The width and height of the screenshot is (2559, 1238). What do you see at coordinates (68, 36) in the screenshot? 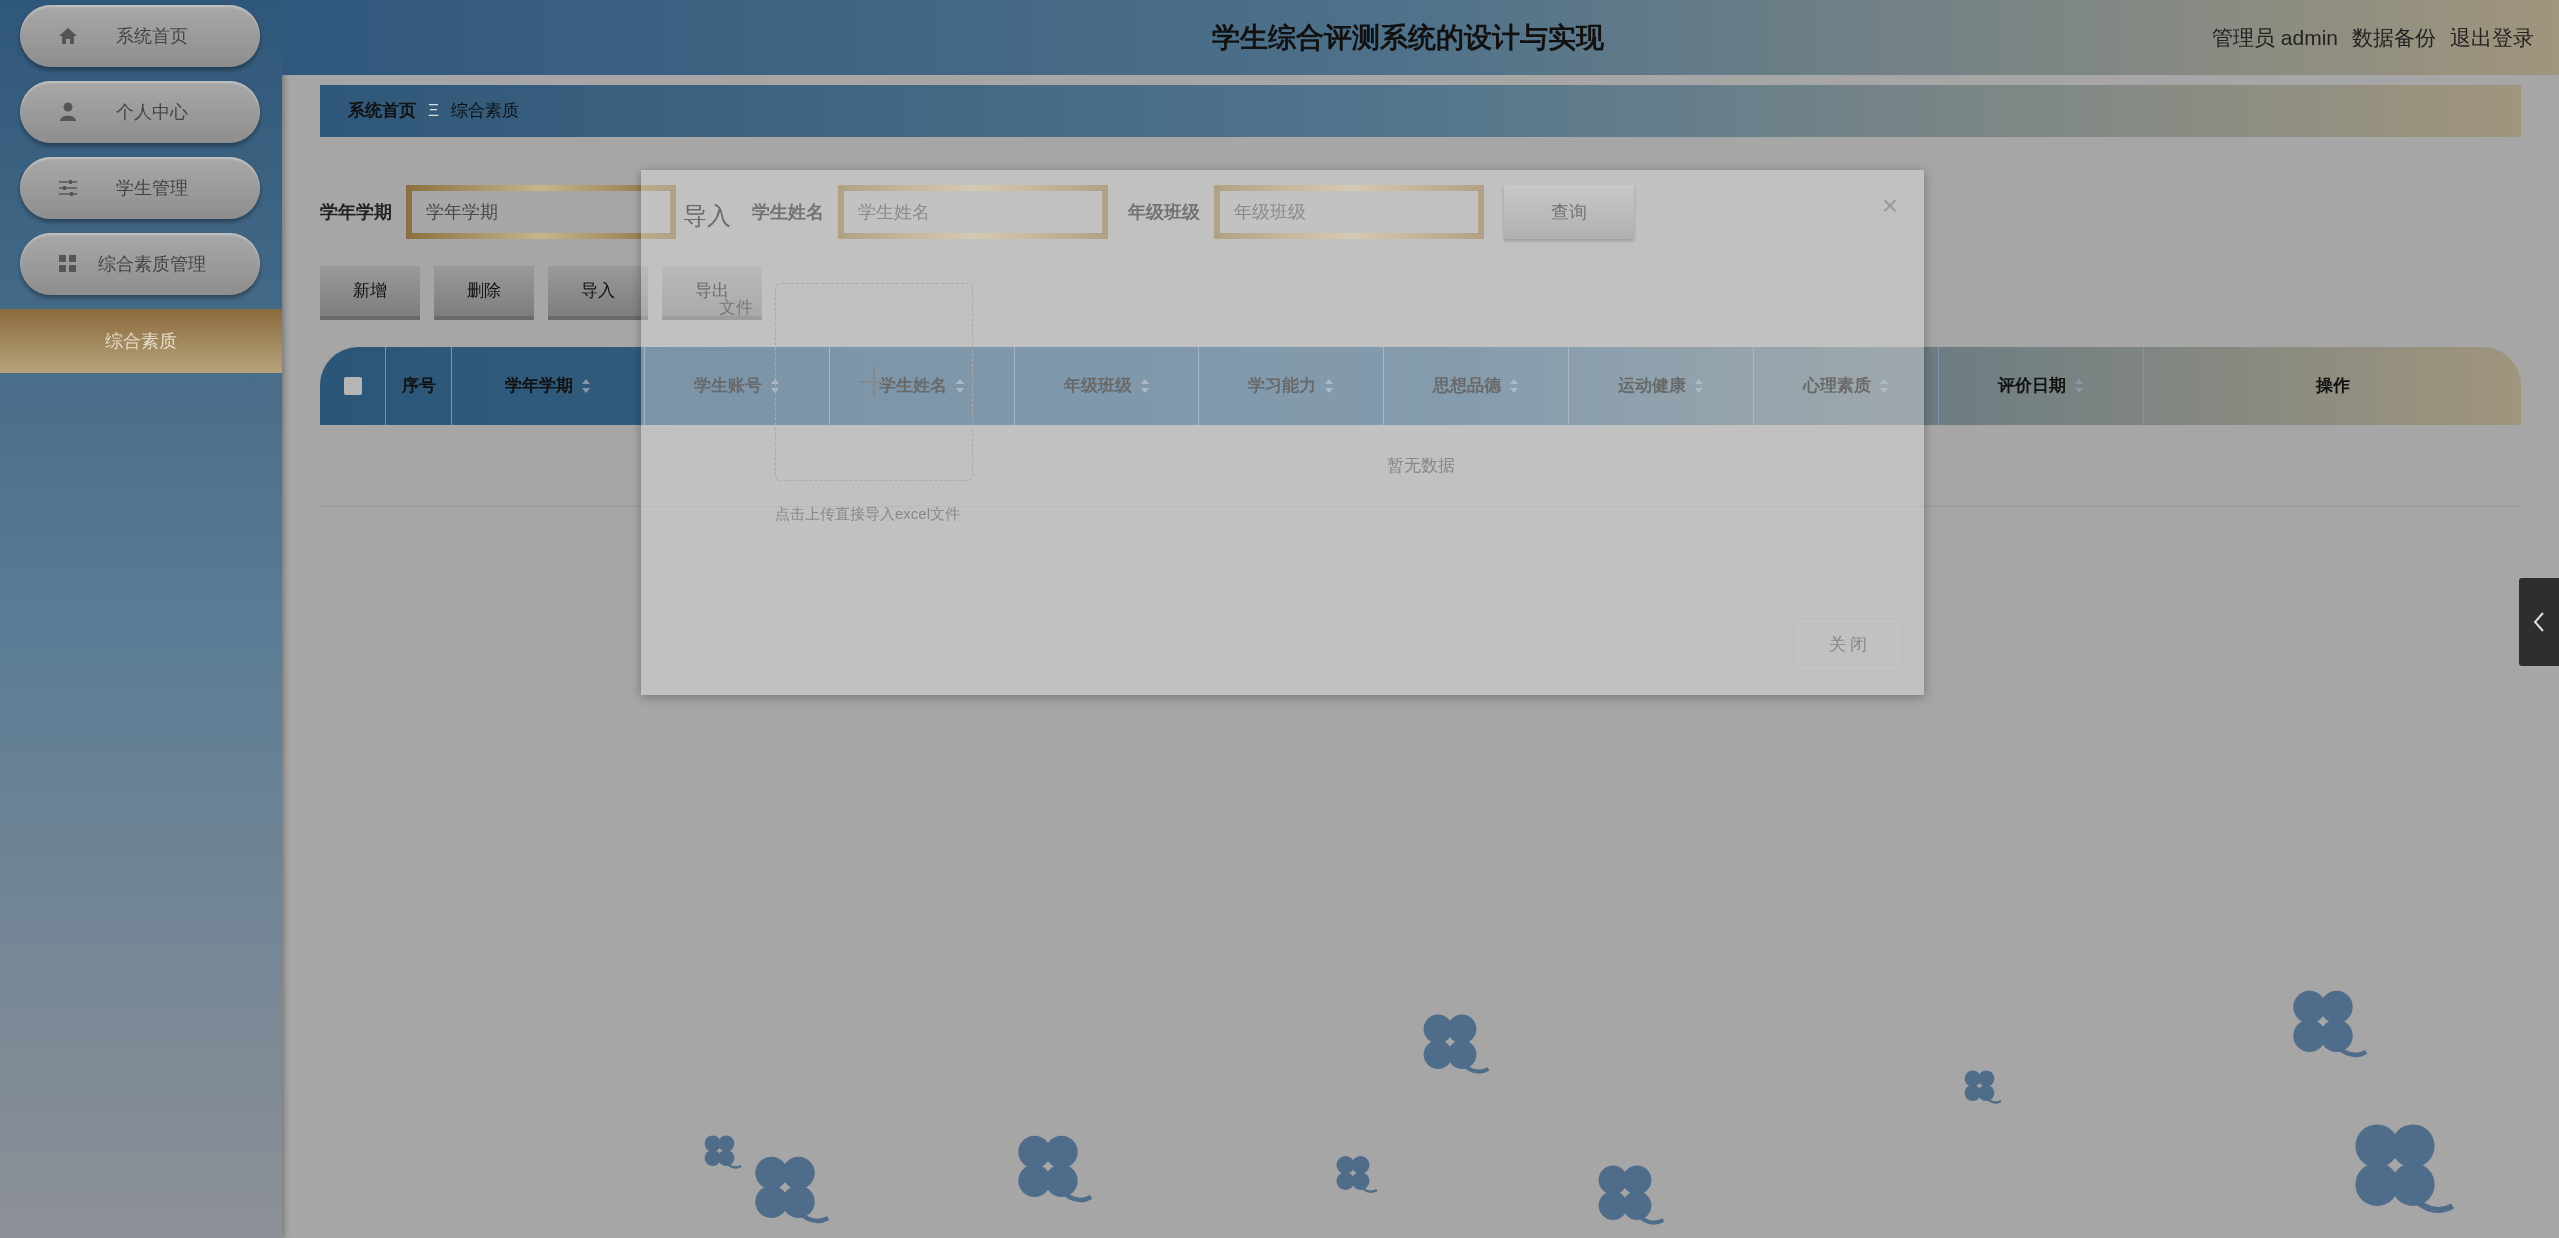
I see `home-icon` at bounding box center [68, 36].